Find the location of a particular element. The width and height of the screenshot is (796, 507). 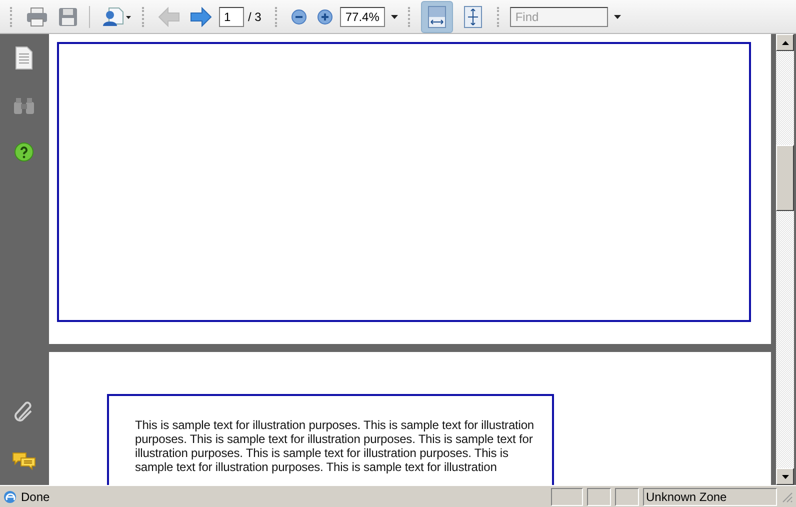

scroll-down-button is located at coordinates (785, 476).